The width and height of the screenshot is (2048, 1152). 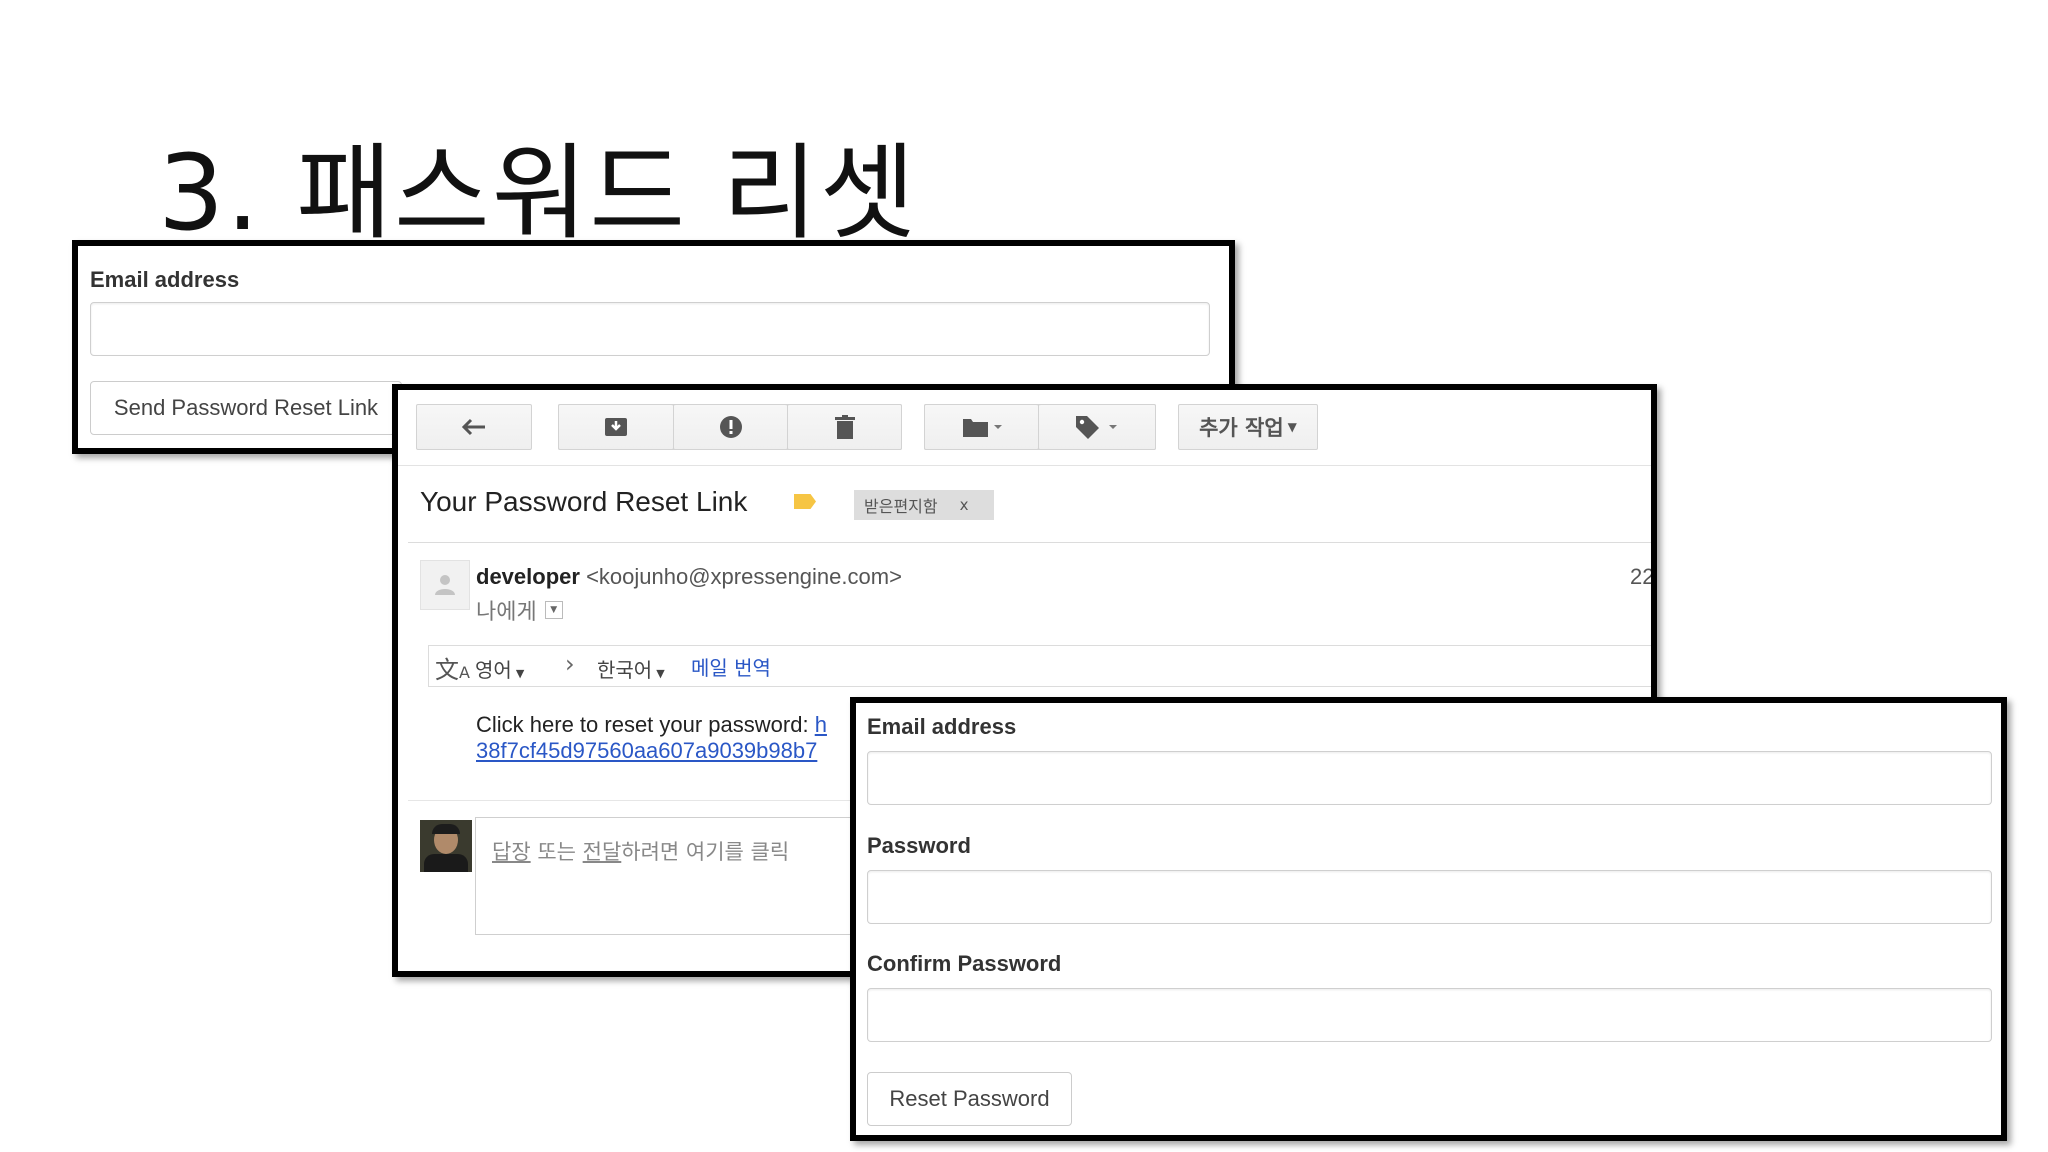 I want to click on reset-link: 38f7cf45d97560aa607a9039b98b7, so click(x=646, y=751).